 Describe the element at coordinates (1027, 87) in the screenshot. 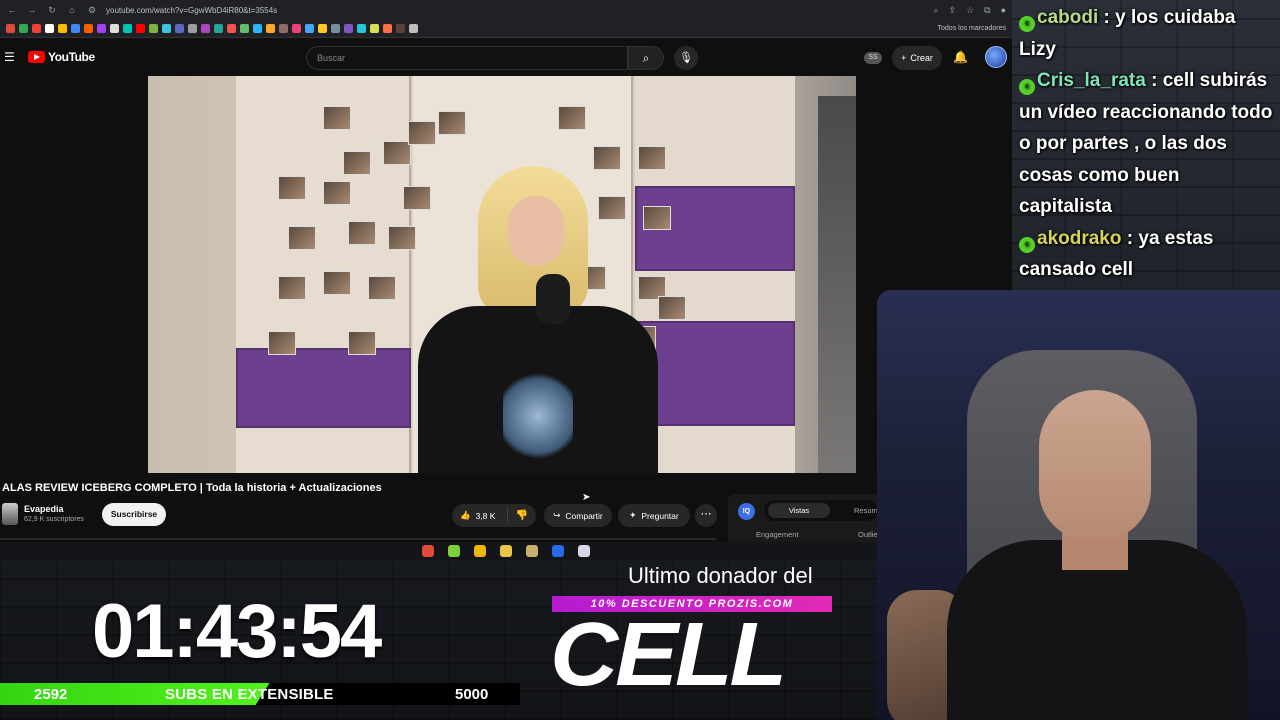

I see `chat-badge-icon: c` at that location.